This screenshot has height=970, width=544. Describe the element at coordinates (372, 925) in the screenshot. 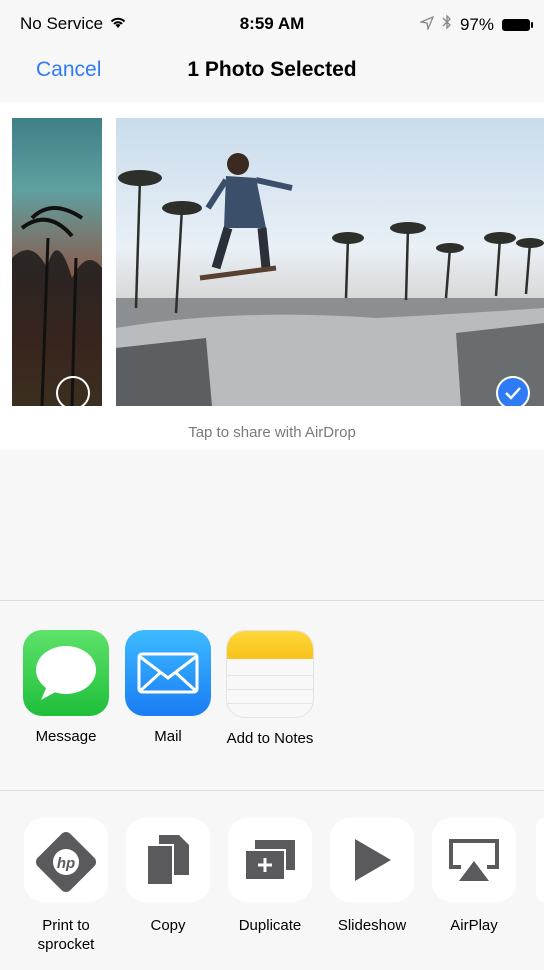

I see `action-label-slideshow: Slideshow` at that location.